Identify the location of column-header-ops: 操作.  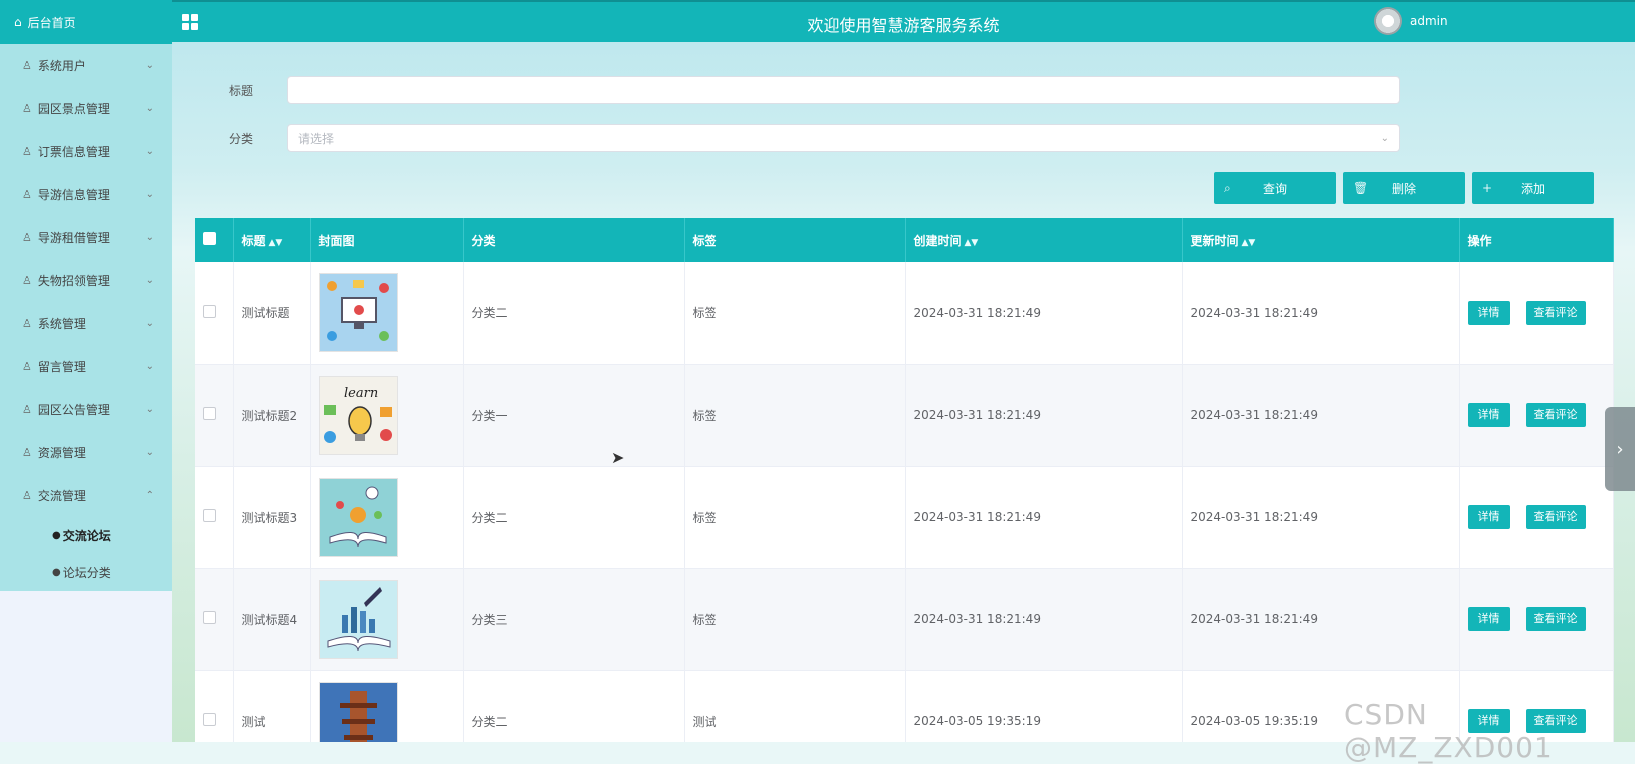
(1536, 240).